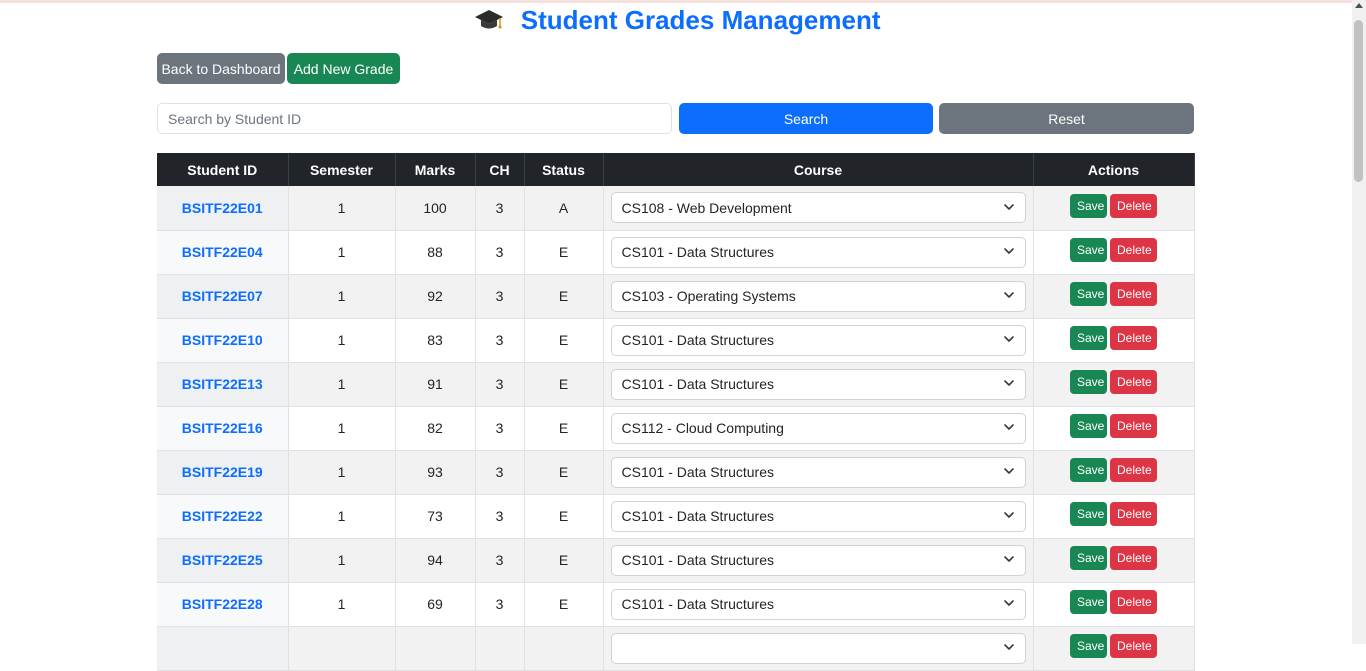 This screenshot has height=671, width=1366. I want to click on cell-student-id: BSITF22E16, so click(223, 428).